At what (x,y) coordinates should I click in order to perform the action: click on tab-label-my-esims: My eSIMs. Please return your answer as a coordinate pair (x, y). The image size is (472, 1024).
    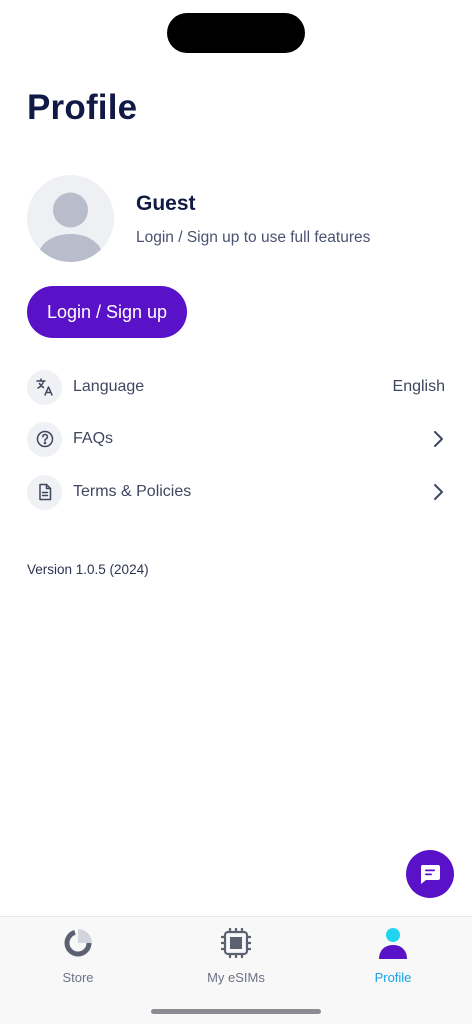
    Looking at the image, I should click on (236, 977).